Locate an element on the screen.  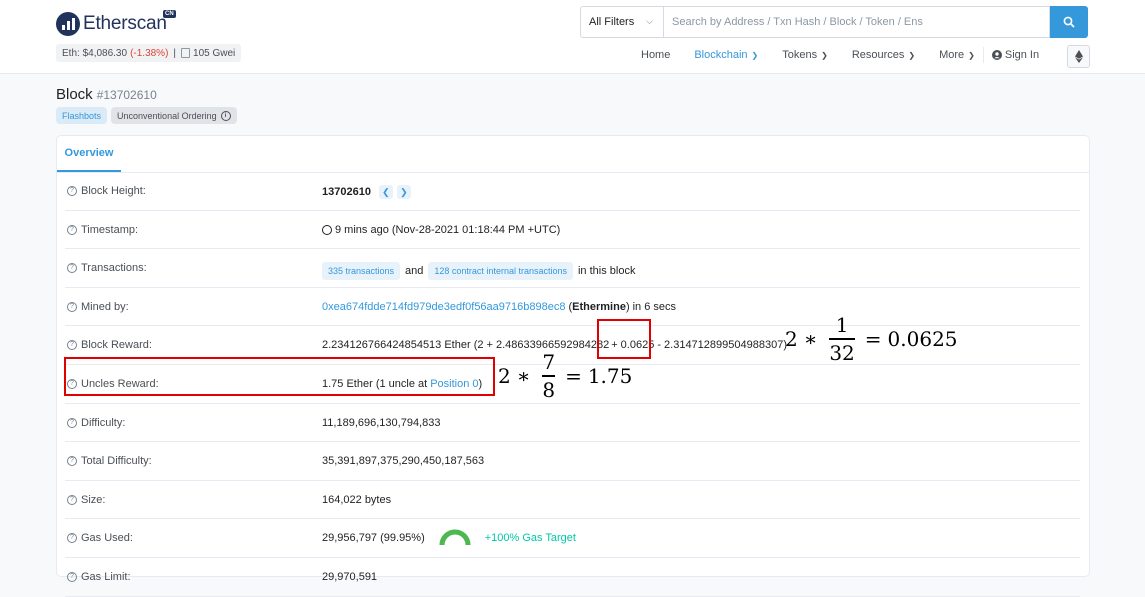
row-label-timestamp: ? Timestamp: is located at coordinates (102, 230).